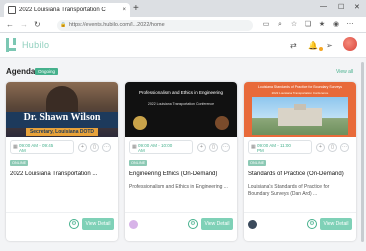 The image size is (366, 251). Describe the element at coordinates (266, 25) in the screenshot. I see `reader-mode-icon: ▭` at that location.